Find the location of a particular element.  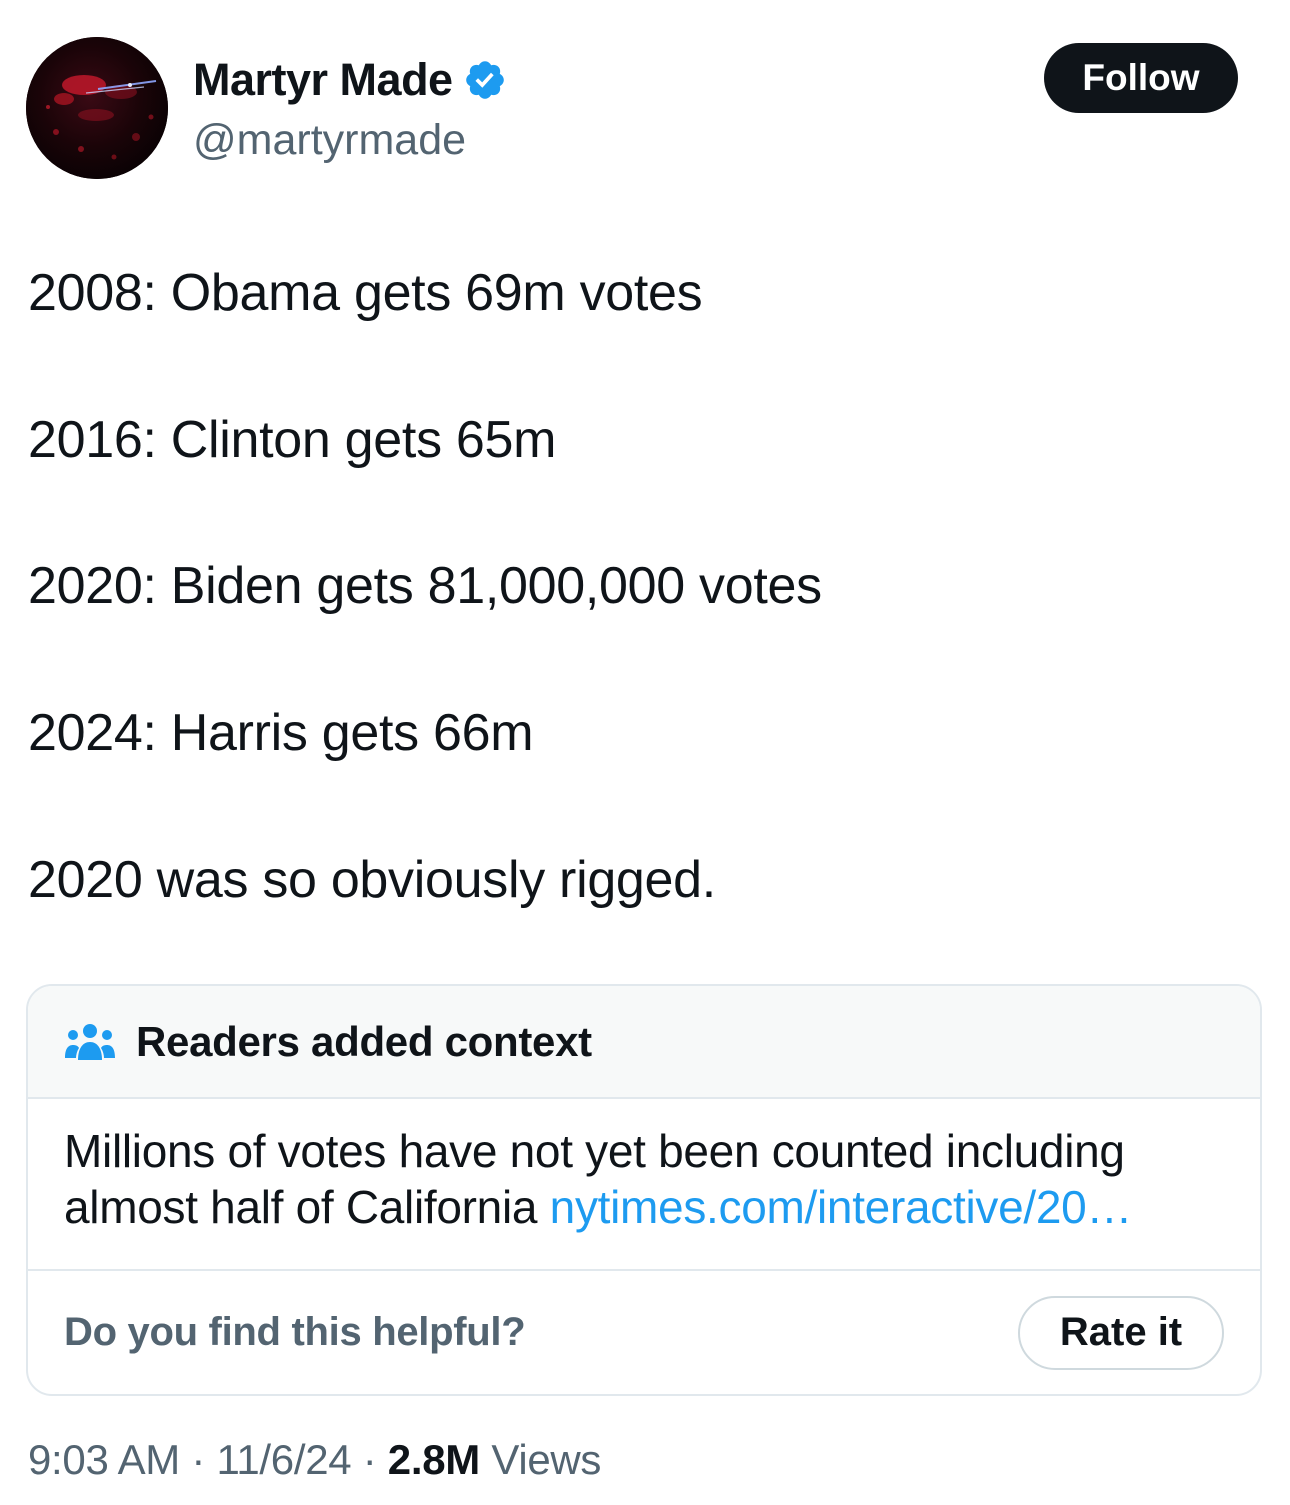

tweet-text-line: 2020 was so obviously rigged. is located at coordinates (372, 880).